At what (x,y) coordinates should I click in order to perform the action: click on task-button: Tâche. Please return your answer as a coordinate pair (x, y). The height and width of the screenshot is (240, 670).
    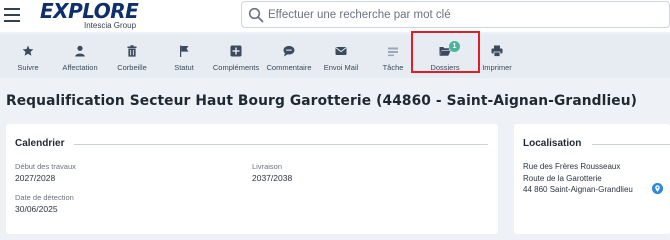
    Looking at the image, I should click on (393, 56).